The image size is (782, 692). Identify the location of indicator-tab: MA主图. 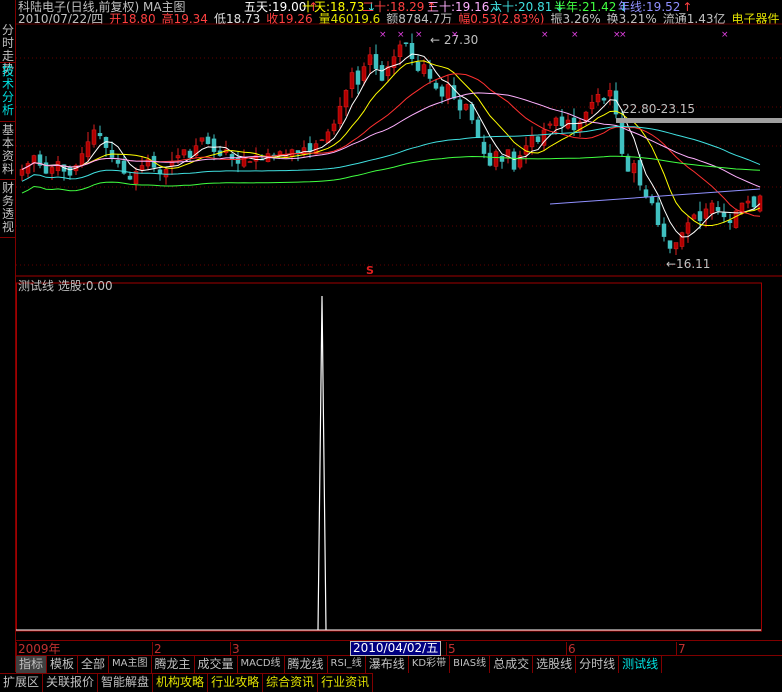
(130, 664).